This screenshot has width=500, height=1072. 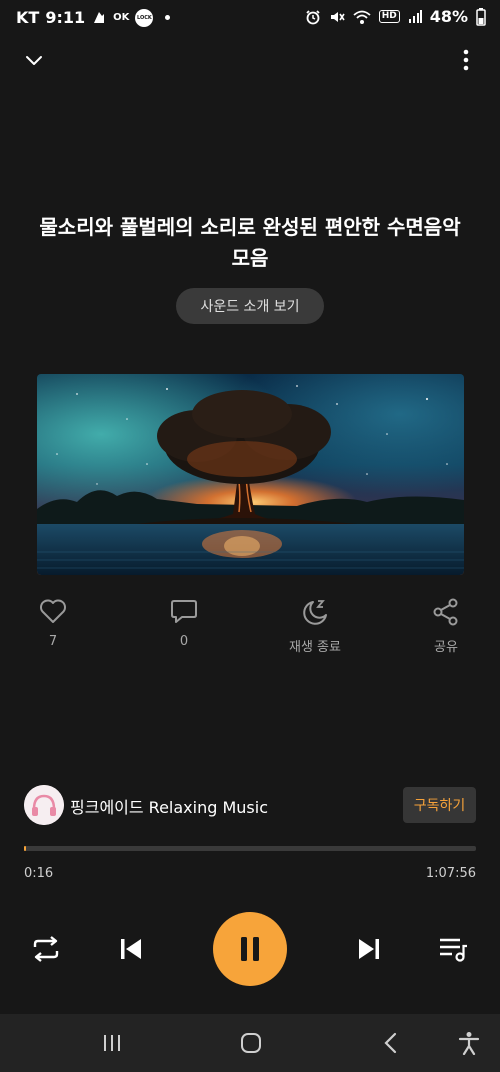 I want to click on more-notifications-dot, so click(x=168, y=17).